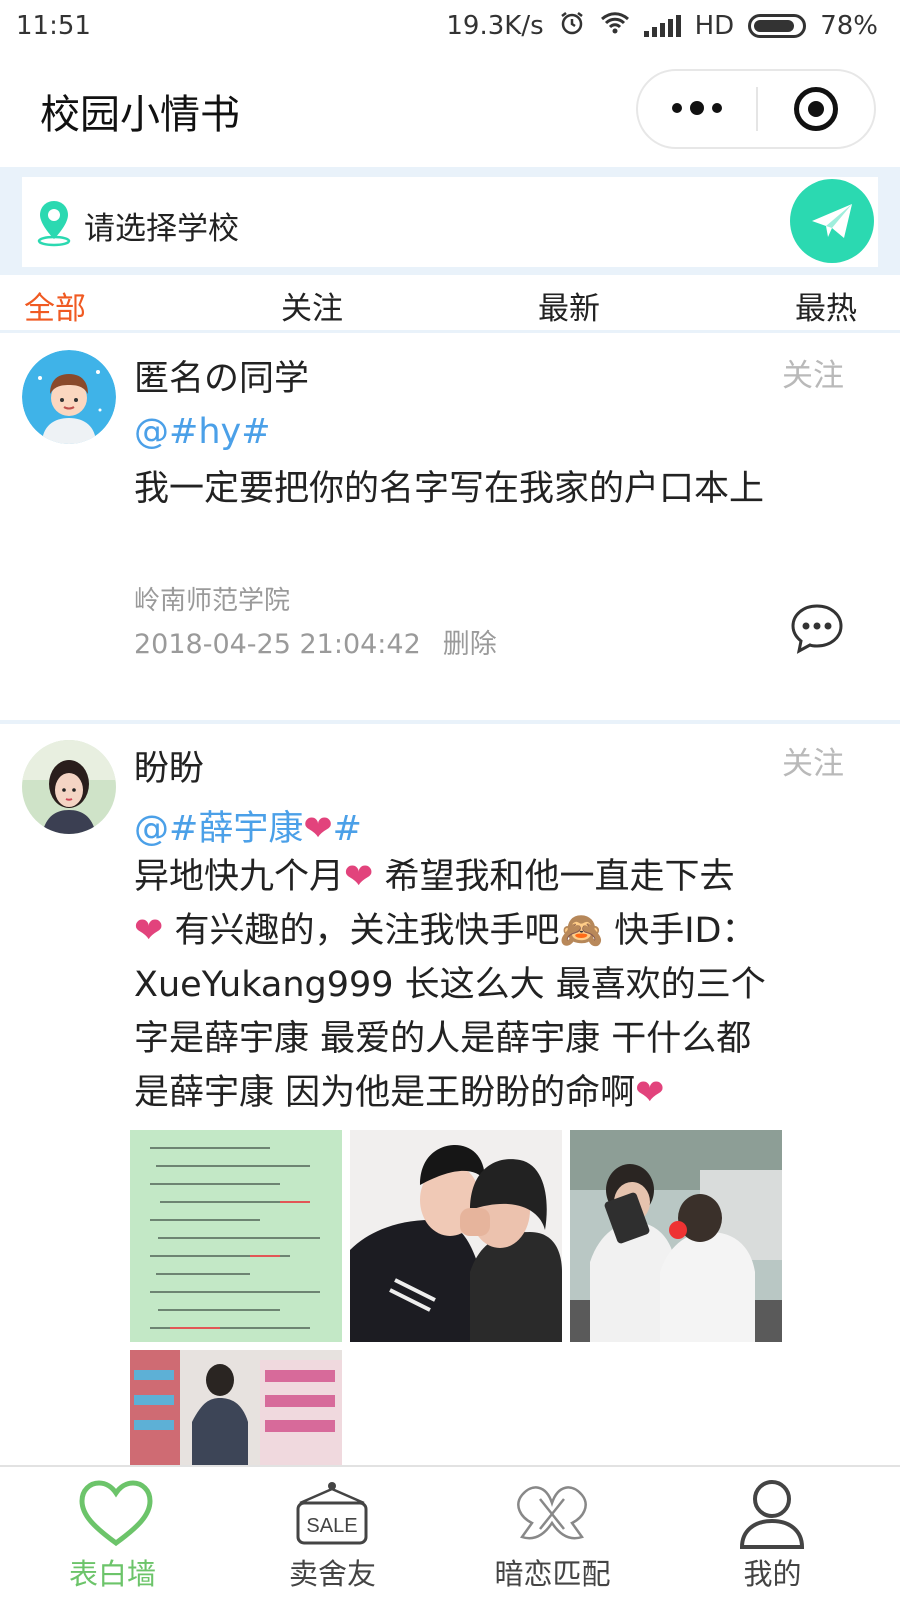 The image size is (900, 1602). I want to click on signal-icon, so click(662, 26).